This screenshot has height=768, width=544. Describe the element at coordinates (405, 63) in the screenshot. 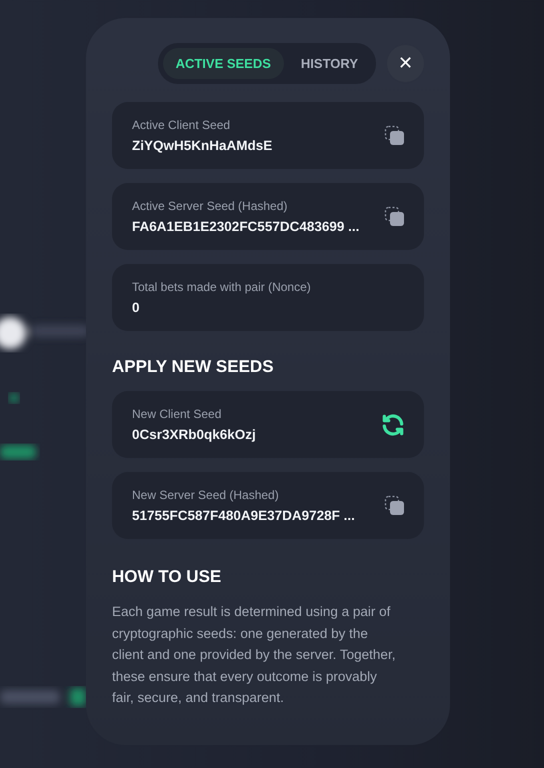

I see `close-button: ✕` at that location.